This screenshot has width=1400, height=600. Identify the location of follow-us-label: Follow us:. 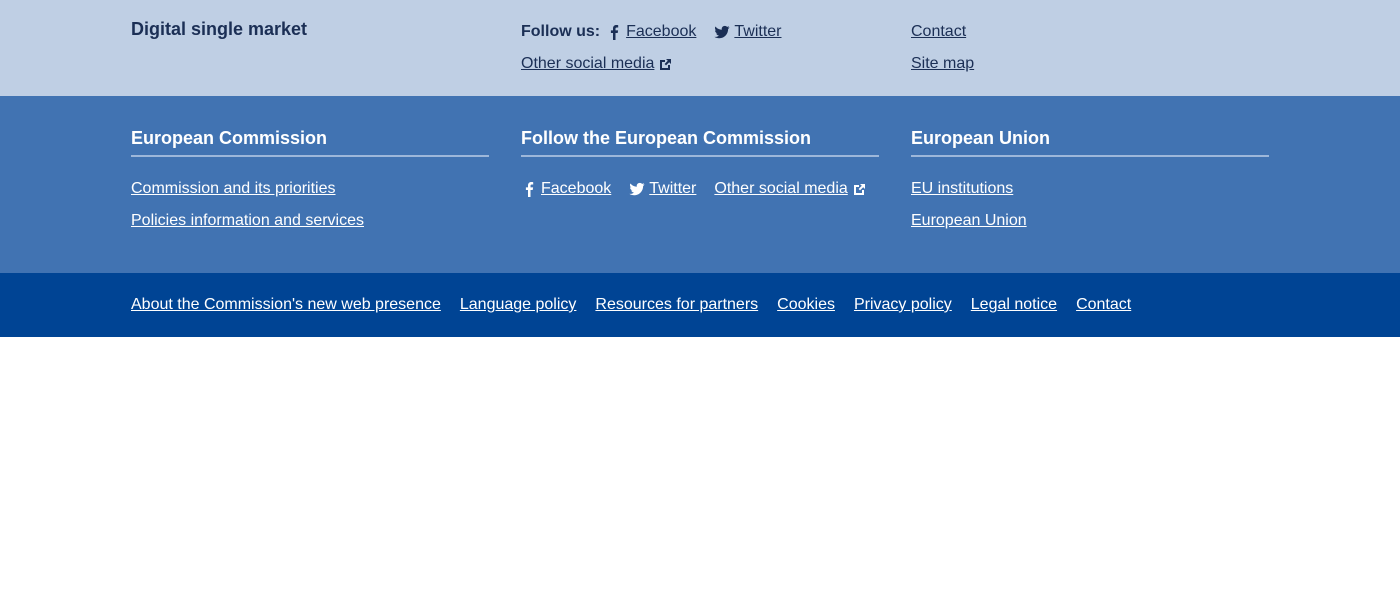
(561, 31).